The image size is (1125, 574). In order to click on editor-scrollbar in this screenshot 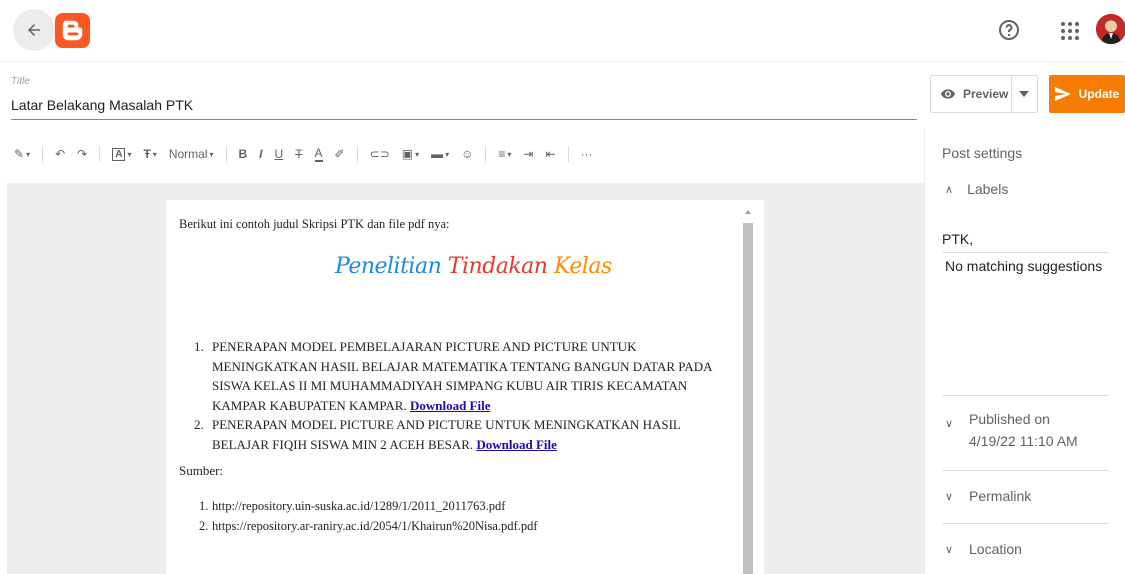, I will do `click(748, 389)`.